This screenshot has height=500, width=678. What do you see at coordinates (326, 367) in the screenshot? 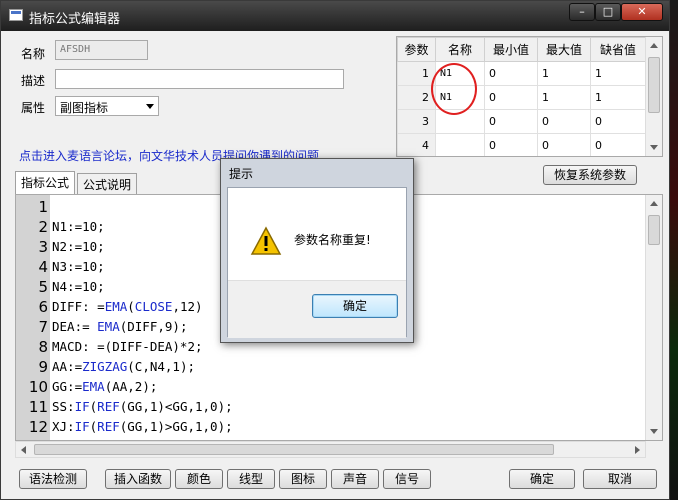
I see `code-line: 9 AA:=ZIGZAG(C,N4,1);` at bounding box center [326, 367].